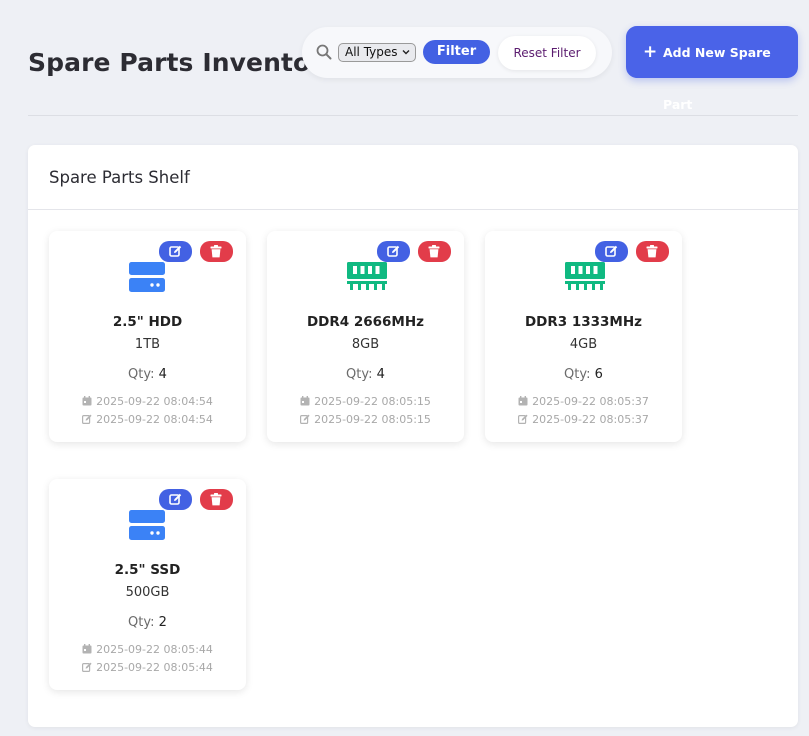 The image size is (809, 736). What do you see at coordinates (162, 622) in the screenshot?
I see `qty-value: 2` at bounding box center [162, 622].